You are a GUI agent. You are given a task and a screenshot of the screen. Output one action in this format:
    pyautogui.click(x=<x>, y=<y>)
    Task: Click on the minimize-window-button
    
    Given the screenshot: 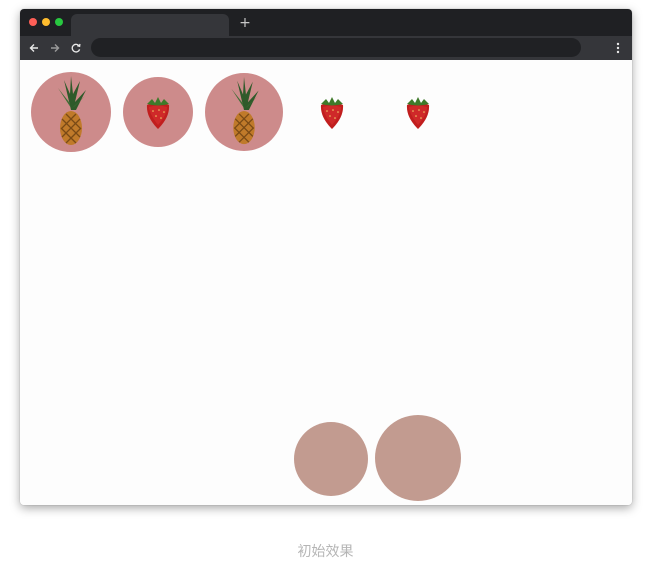 What is the action you would take?
    pyautogui.click(x=46, y=22)
    